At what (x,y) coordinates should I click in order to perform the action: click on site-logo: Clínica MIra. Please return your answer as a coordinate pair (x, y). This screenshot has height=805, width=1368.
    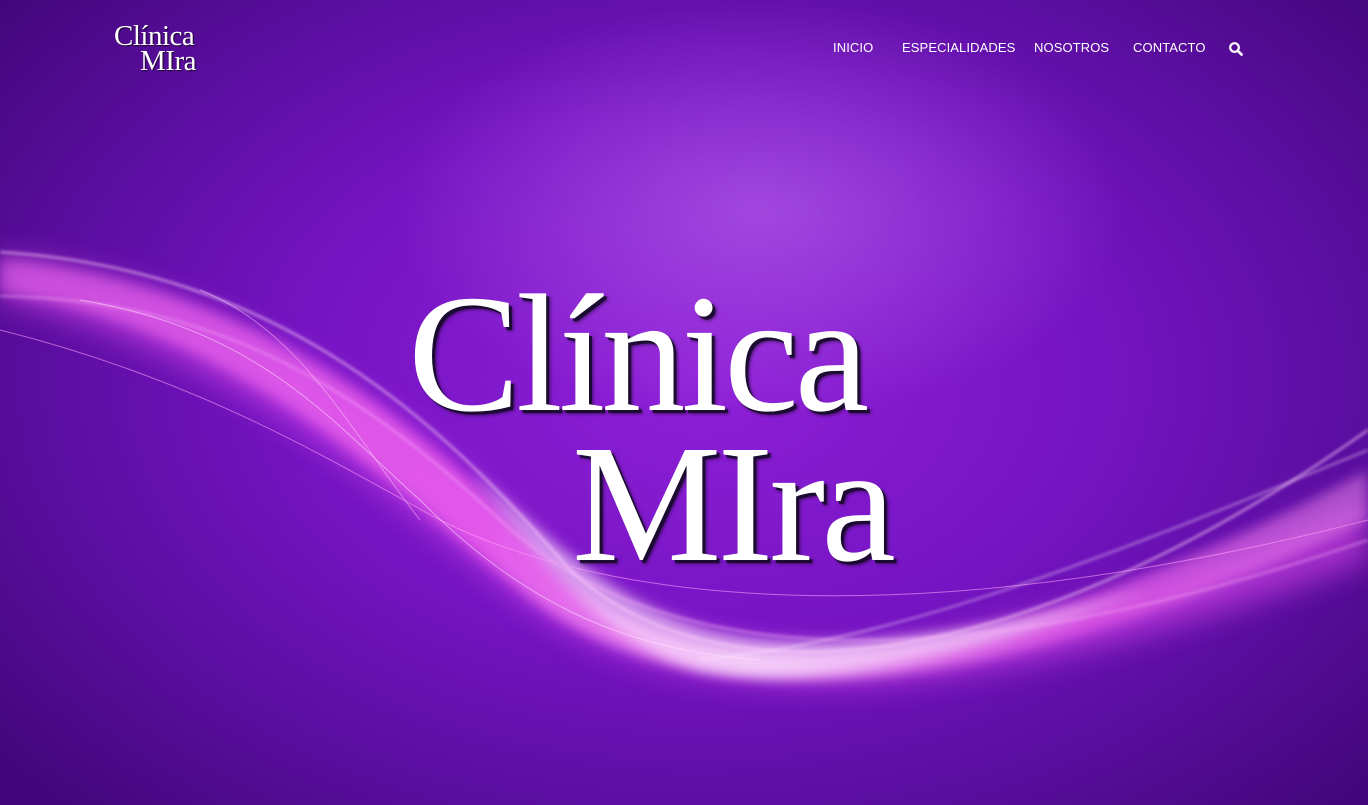
    Looking at the image, I should click on (162, 50).